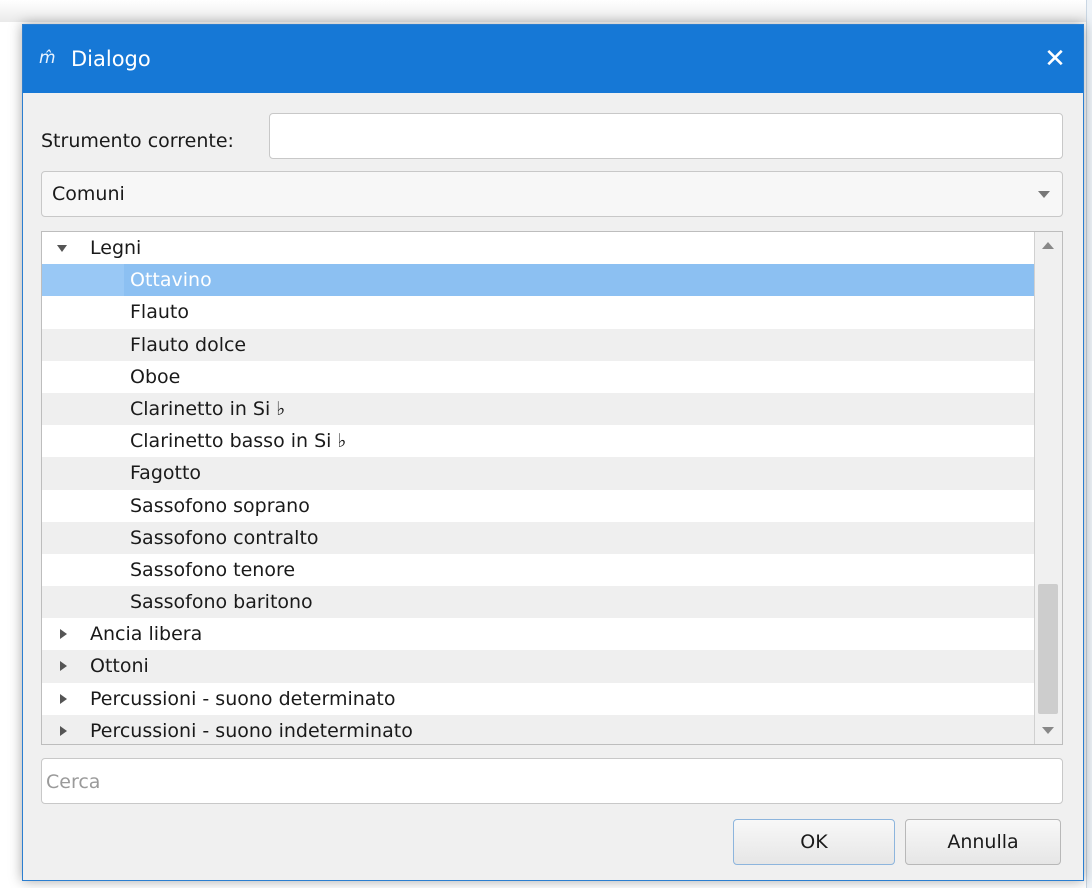  What do you see at coordinates (553, 59) in the screenshot?
I see `title-bar: m̂ Dialogo ✕` at bounding box center [553, 59].